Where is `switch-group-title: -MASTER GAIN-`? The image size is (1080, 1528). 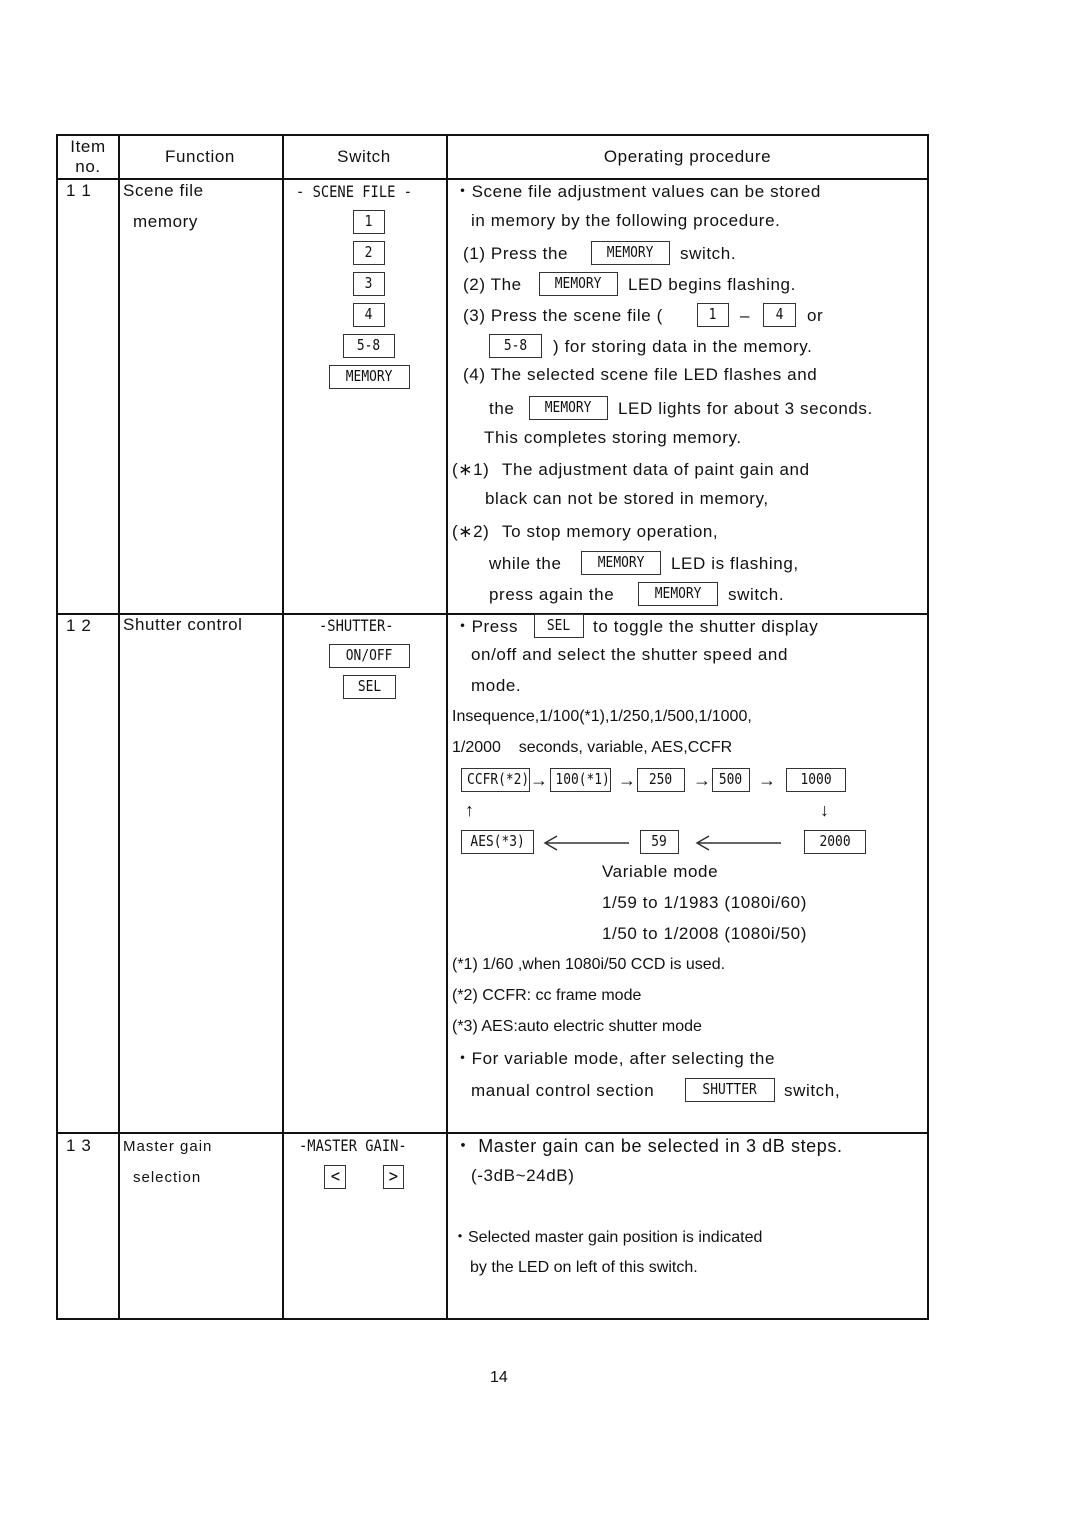
switch-group-title: -MASTER GAIN- is located at coordinates (353, 1145).